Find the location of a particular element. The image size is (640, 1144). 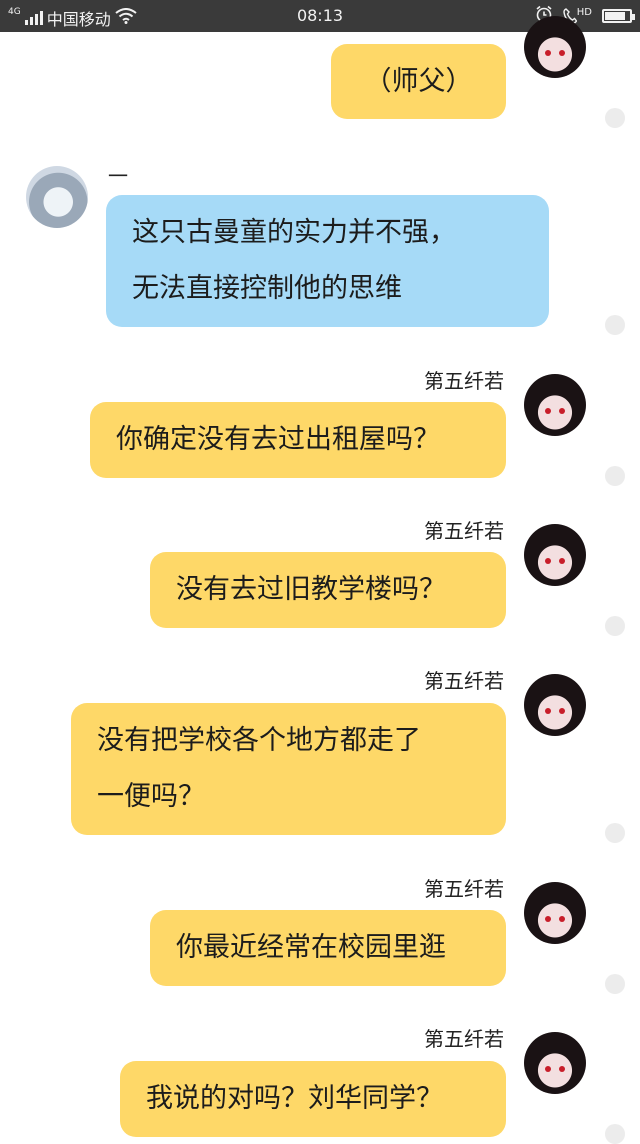

message-bubble: 我说的对吗？刘华同学？ is located at coordinates (313, 1099).